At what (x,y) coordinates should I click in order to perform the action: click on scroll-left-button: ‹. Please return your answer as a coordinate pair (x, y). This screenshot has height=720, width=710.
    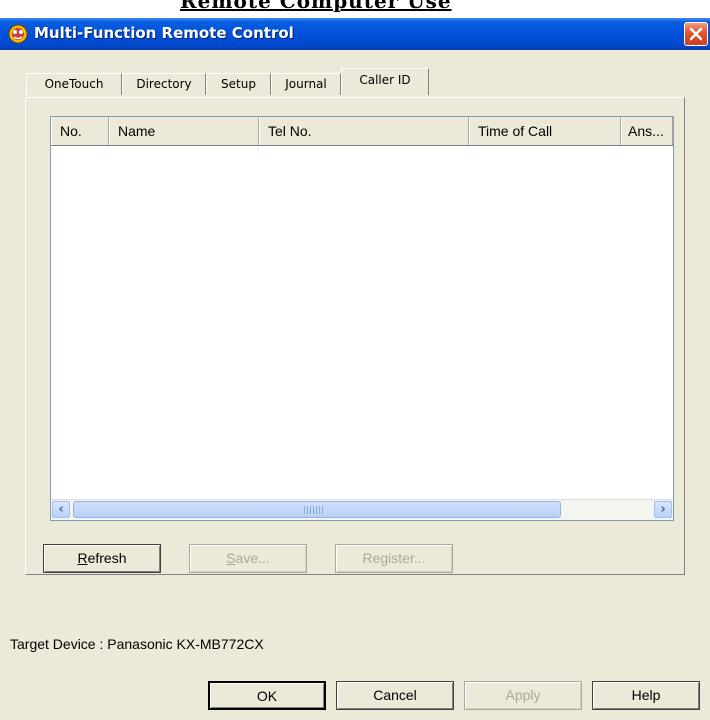
    Looking at the image, I should click on (61, 509).